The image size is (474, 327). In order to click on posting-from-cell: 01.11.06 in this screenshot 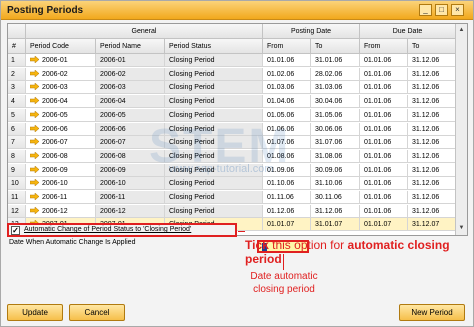, I will do `click(287, 197)`.